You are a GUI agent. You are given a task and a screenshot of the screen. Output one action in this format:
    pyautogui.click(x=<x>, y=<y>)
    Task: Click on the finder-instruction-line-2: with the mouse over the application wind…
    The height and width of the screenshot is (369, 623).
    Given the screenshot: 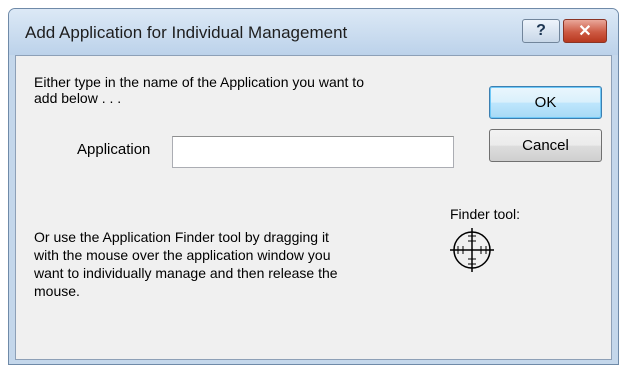 What is the action you would take?
    pyautogui.click(x=182, y=255)
    